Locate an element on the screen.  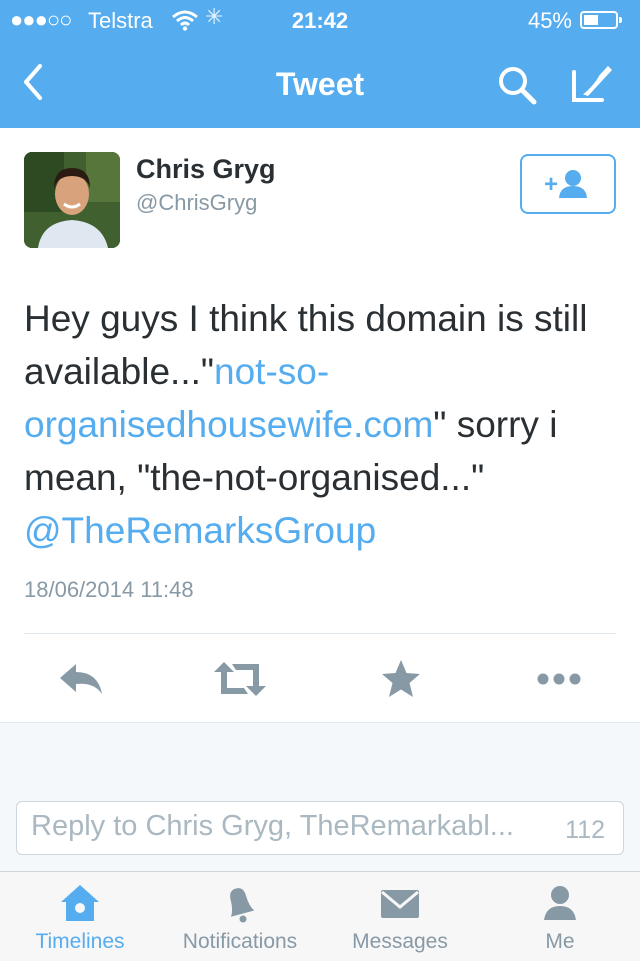
battery-percent: 45% is located at coordinates (549, 20).